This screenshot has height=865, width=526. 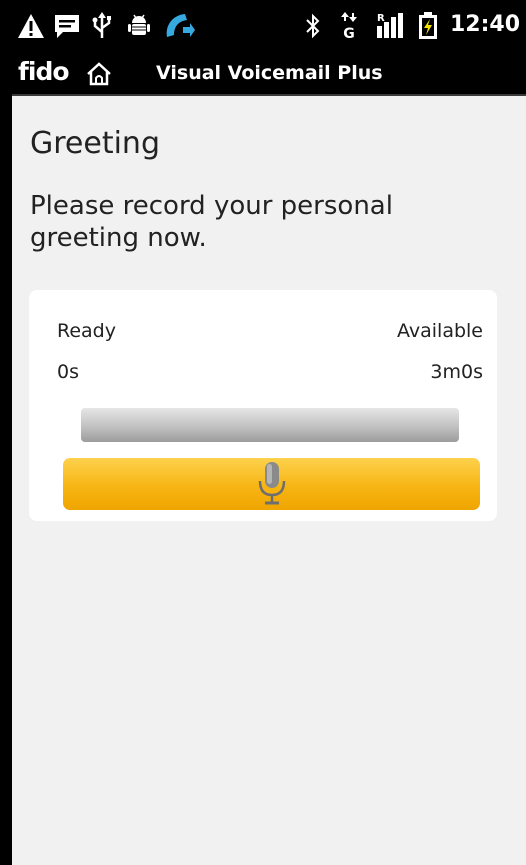 What do you see at coordinates (270, 425) in the screenshot?
I see `recording-progress-bar` at bounding box center [270, 425].